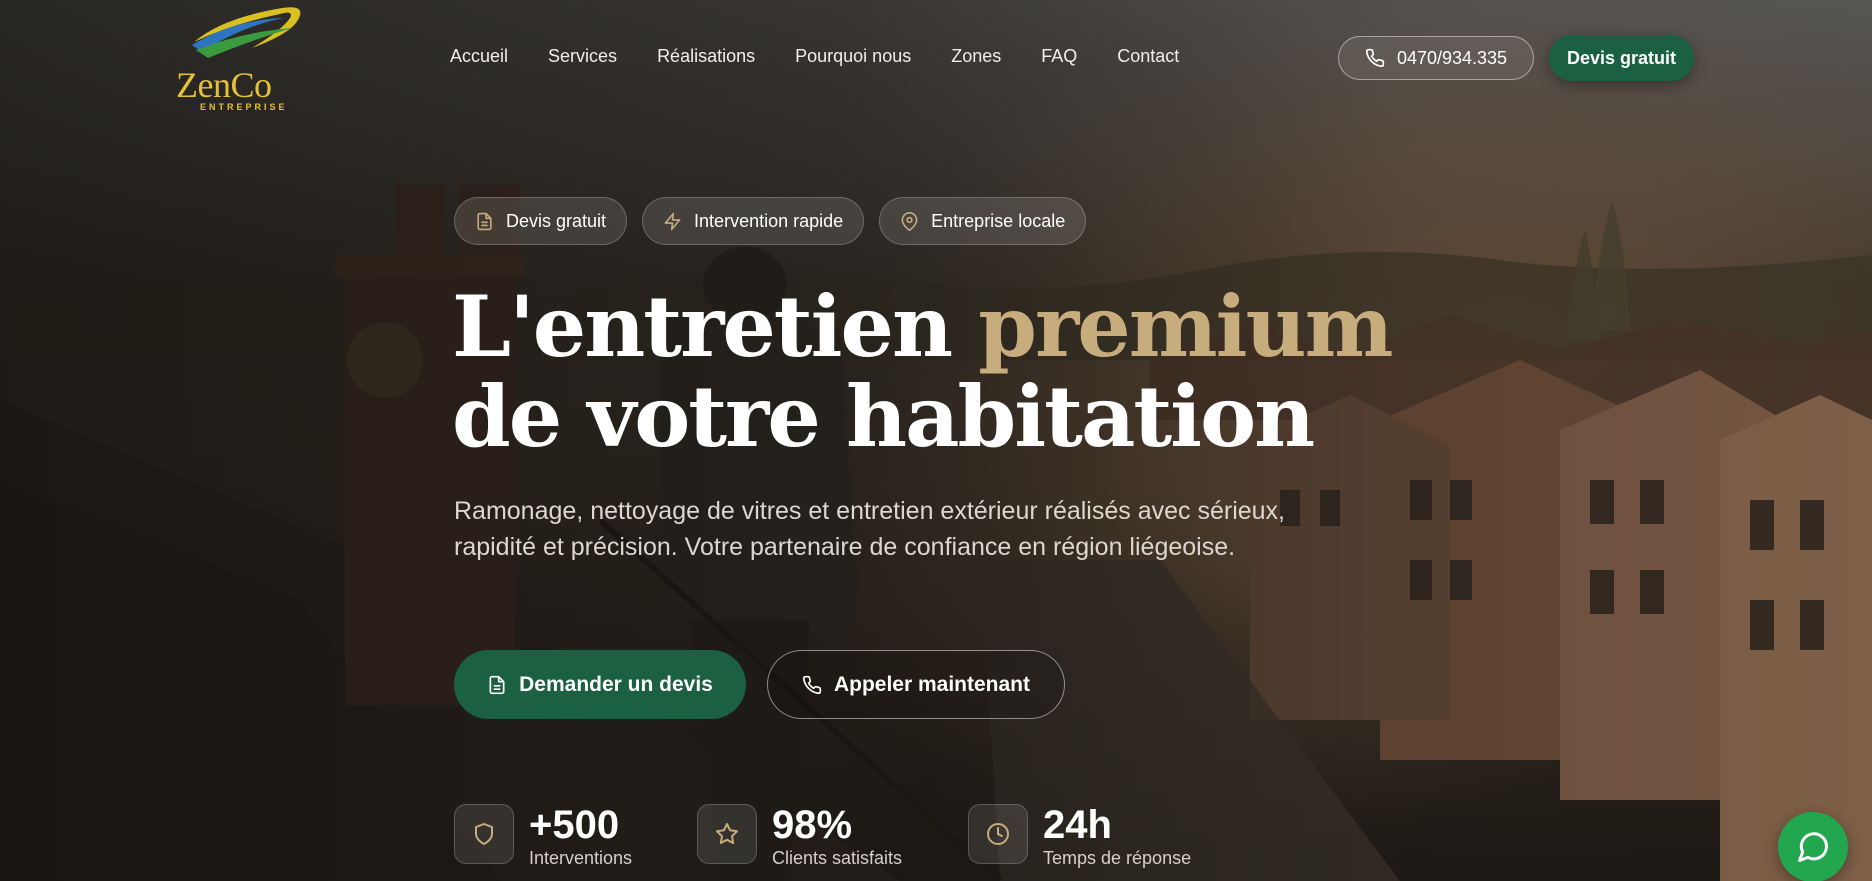 Image resolution: width=1872 pixels, height=881 pixels. What do you see at coordinates (812, 825) in the screenshot?
I see `stat-value: 98%` at bounding box center [812, 825].